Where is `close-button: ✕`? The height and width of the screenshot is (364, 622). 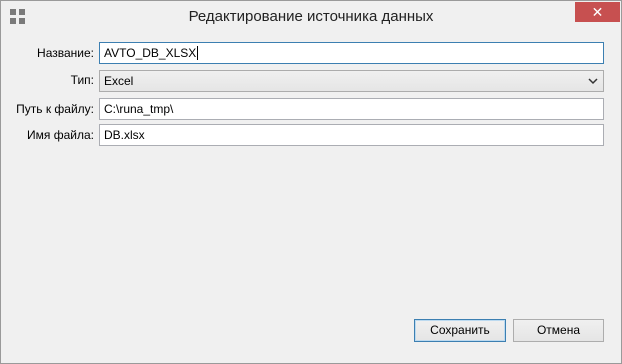
close-button: ✕ is located at coordinates (597, 12).